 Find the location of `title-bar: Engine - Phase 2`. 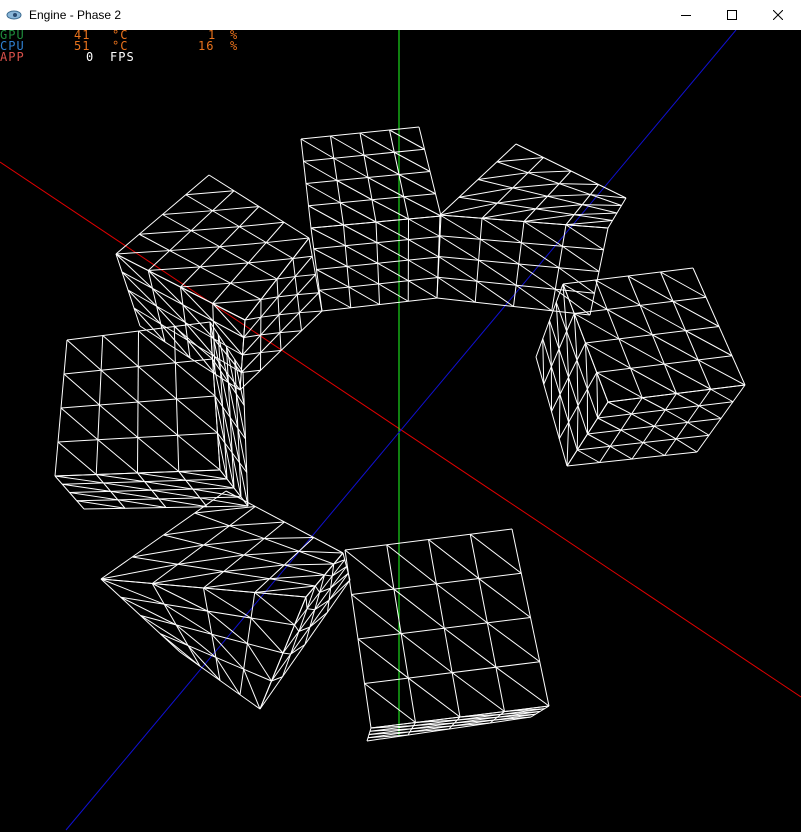

title-bar: Engine - Phase 2 is located at coordinates (400, 15).